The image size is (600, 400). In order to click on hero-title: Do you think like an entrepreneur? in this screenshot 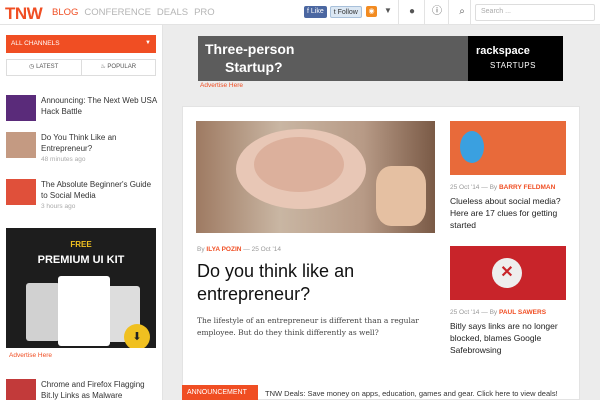, I will do `click(312, 283)`.